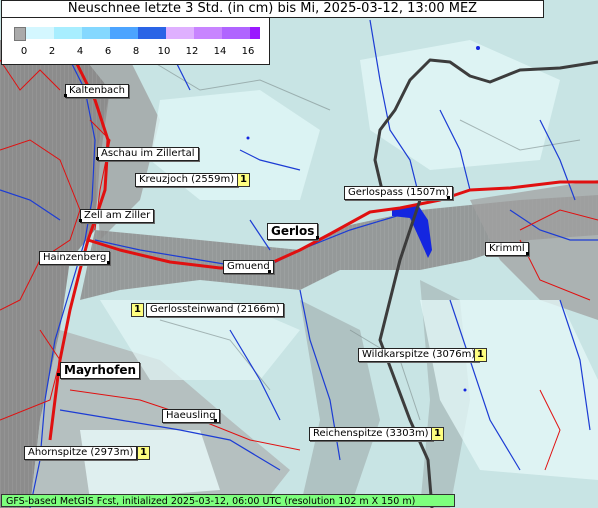 This screenshot has height=508, width=598. I want to click on legend-color-scale, so click(137, 34).